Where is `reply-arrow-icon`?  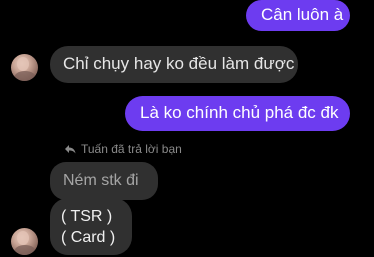
reply-arrow-icon is located at coordinates (70, 149).